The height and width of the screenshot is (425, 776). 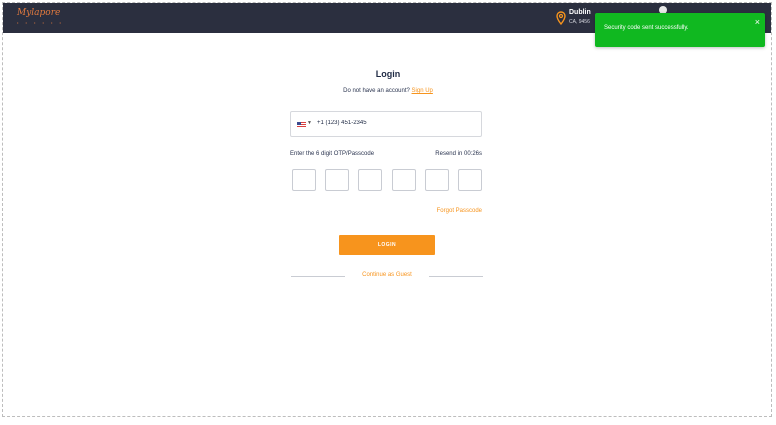 I want to click on brand-logo: Mylapore, so click(x=38, y=13).